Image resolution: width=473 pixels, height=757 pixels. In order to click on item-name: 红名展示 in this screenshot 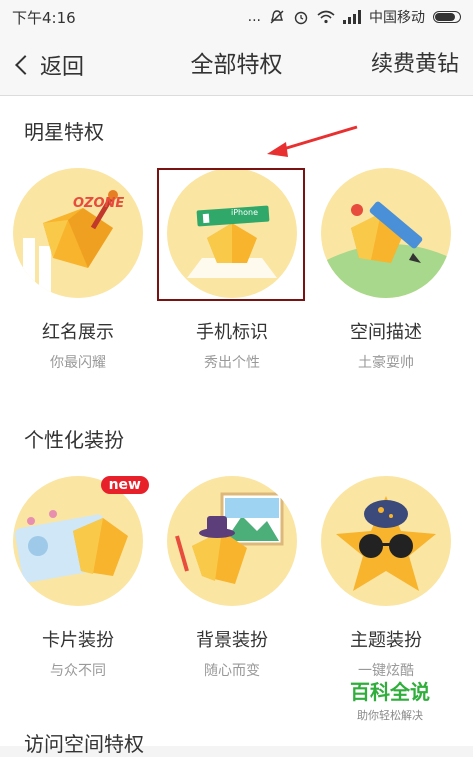, I will do `click(78, 332)`.